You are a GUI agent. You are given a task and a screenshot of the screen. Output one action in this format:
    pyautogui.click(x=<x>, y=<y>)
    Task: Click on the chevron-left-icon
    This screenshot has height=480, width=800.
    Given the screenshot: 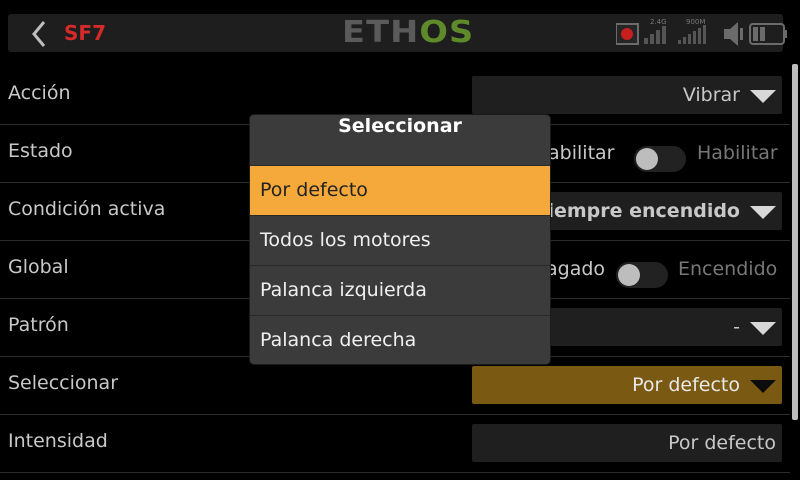 What is the action you would take?
    pyautogui.click(x=39, y=34)
    